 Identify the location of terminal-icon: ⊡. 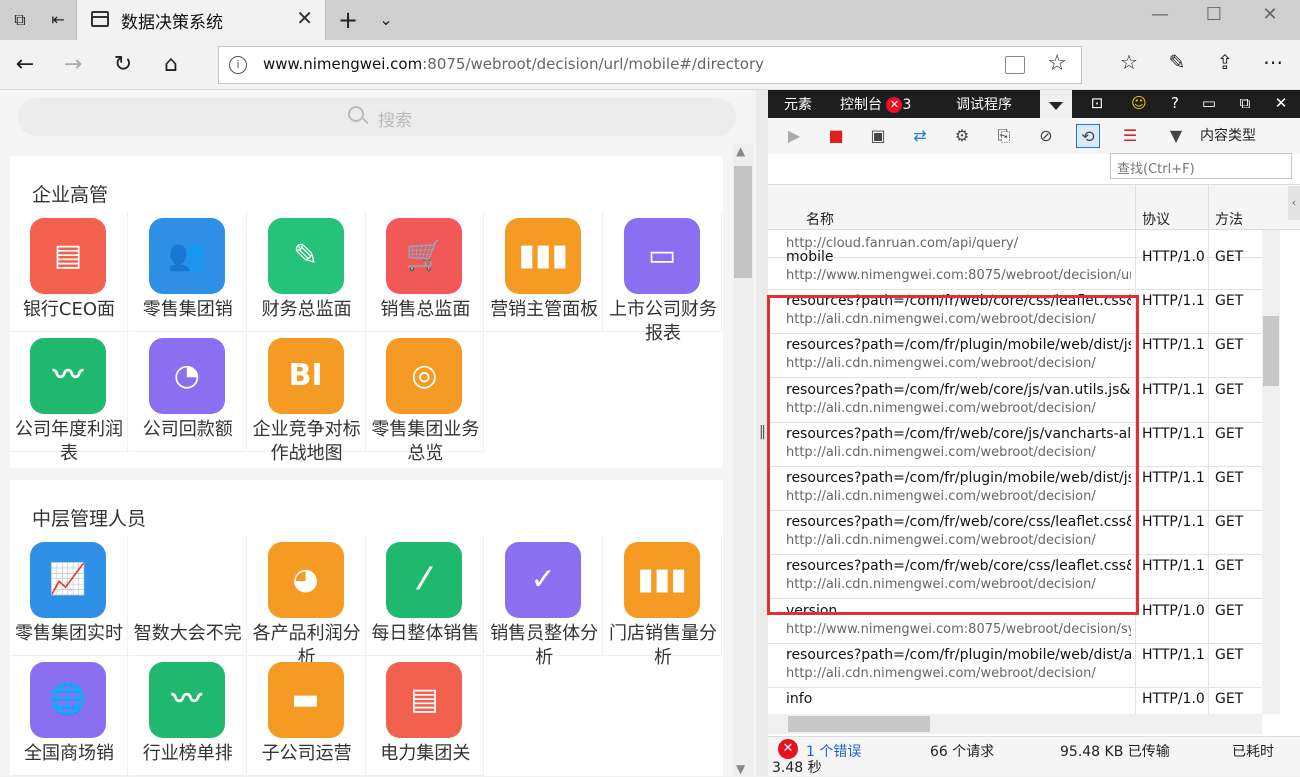
(1097, 103).